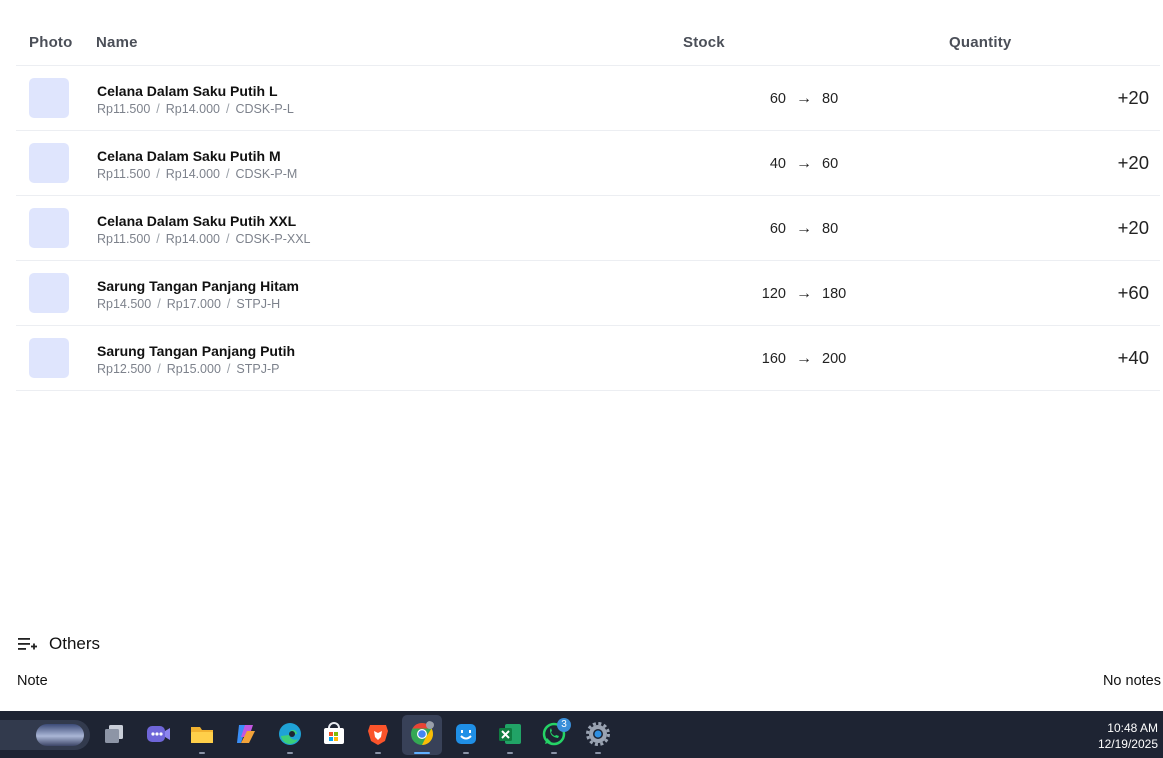 The width and height of the screenshot is (1163, 758). What do you see at coordinates (196, 351) in the screenshot?
I see `product-name: Sarung Tangan Panjang Putih` at bounding box center [196, 351].